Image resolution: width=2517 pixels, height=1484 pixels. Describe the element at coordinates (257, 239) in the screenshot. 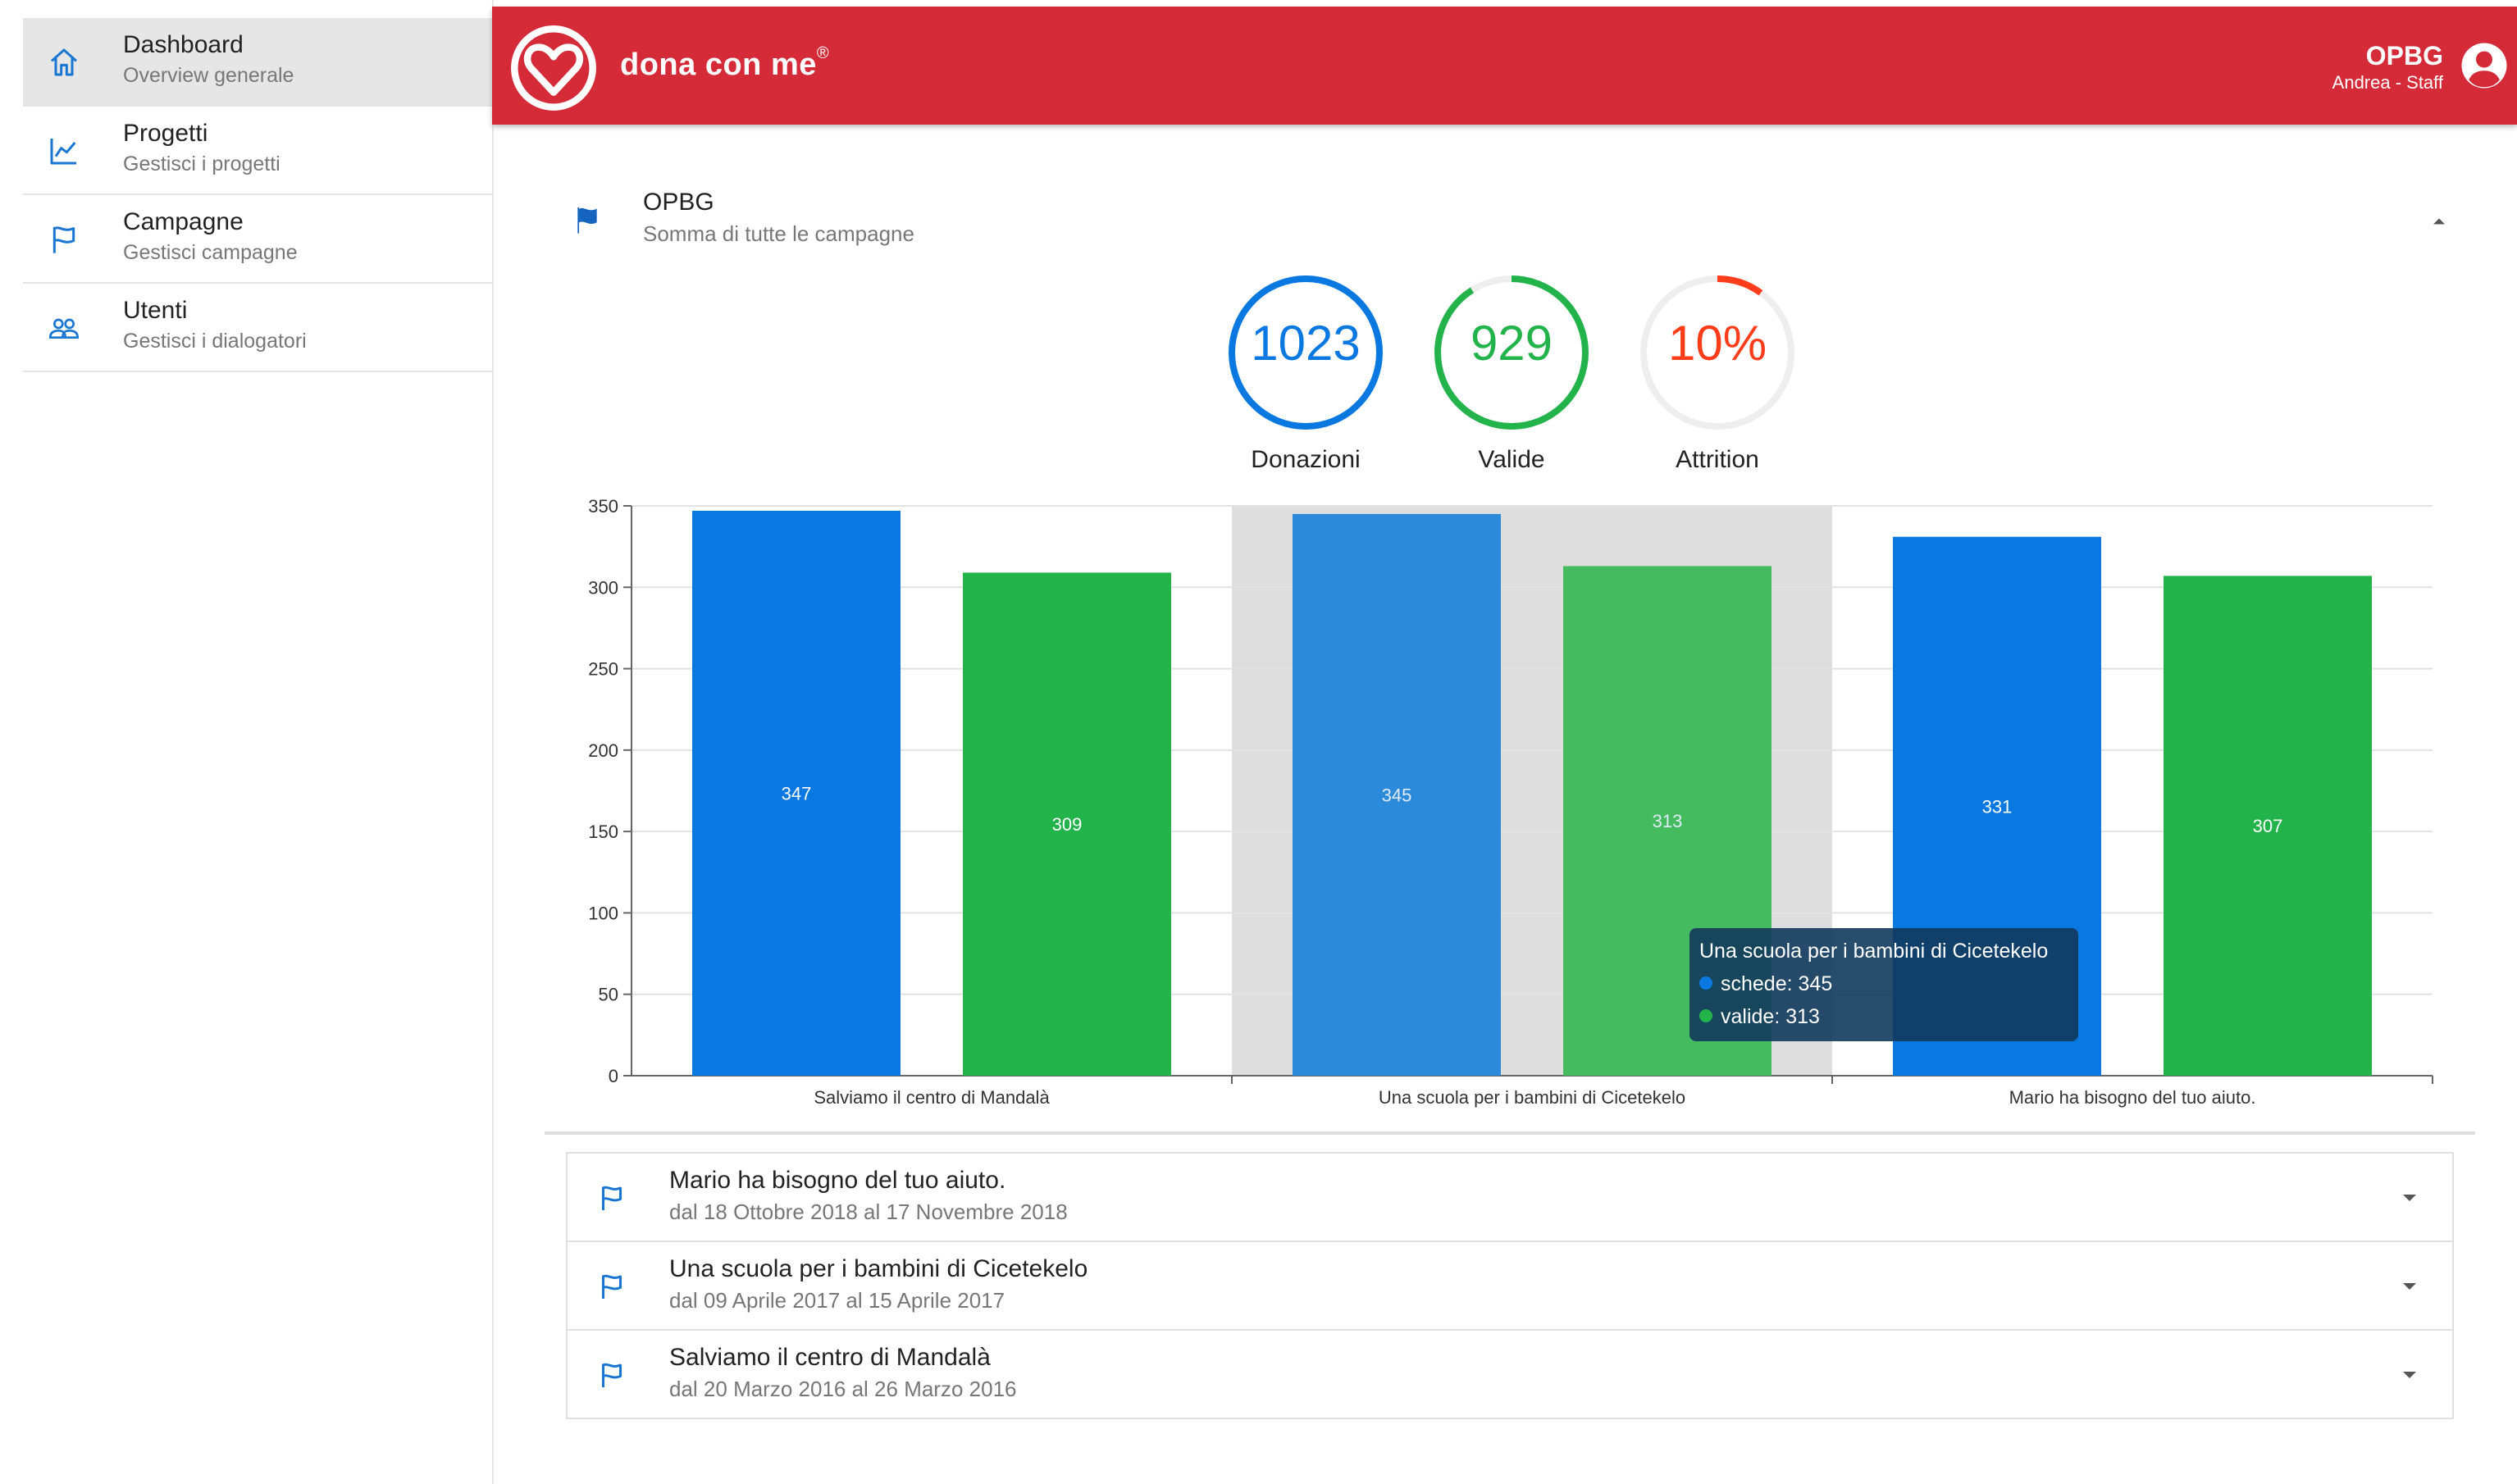

I see `sidebar-item-campagne: Campagne Gestisci campagne` at that location.